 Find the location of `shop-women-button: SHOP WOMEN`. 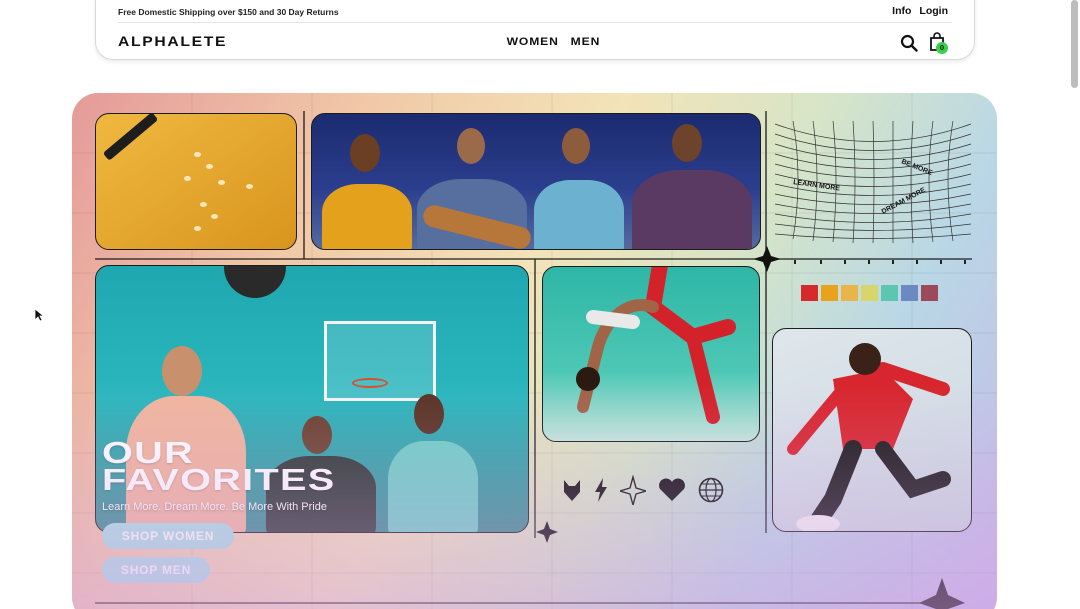

shop-women-button: SHOP WOMEN is located at coordinates (168, 536).